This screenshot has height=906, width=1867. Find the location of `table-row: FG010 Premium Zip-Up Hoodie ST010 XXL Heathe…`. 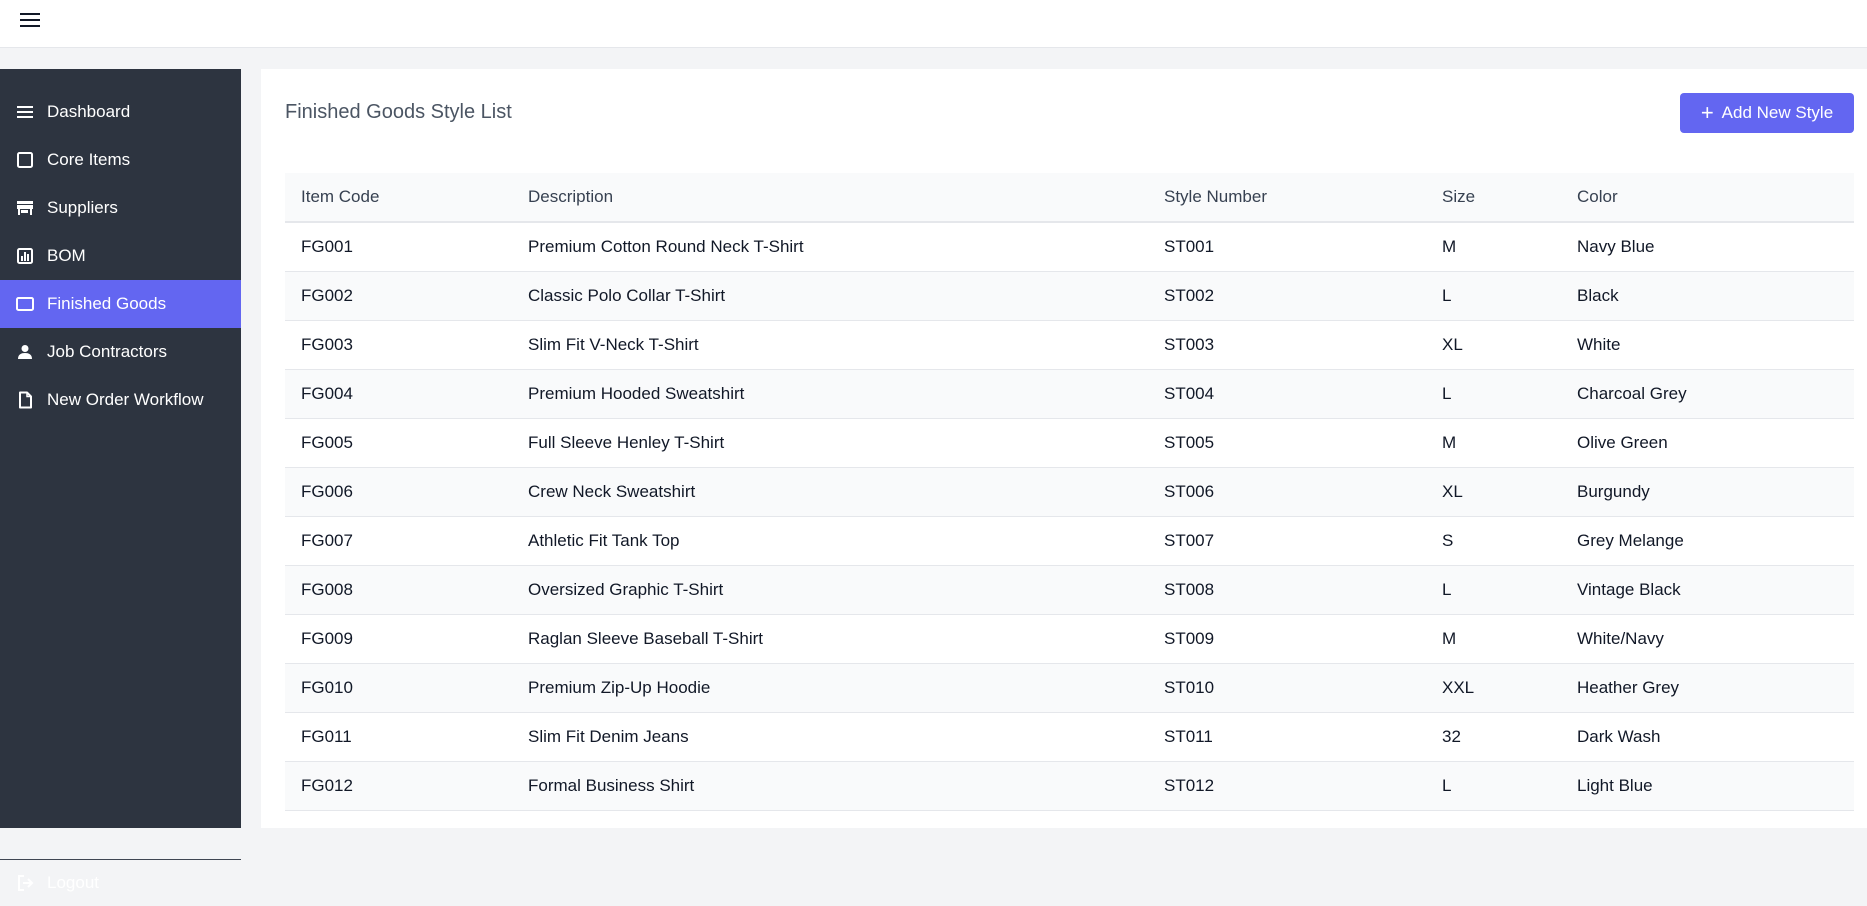

table-row: FG010 Premium Zip-Up Hoodie ST010 XXL Heathe… is located at coordinates (1069, 687).